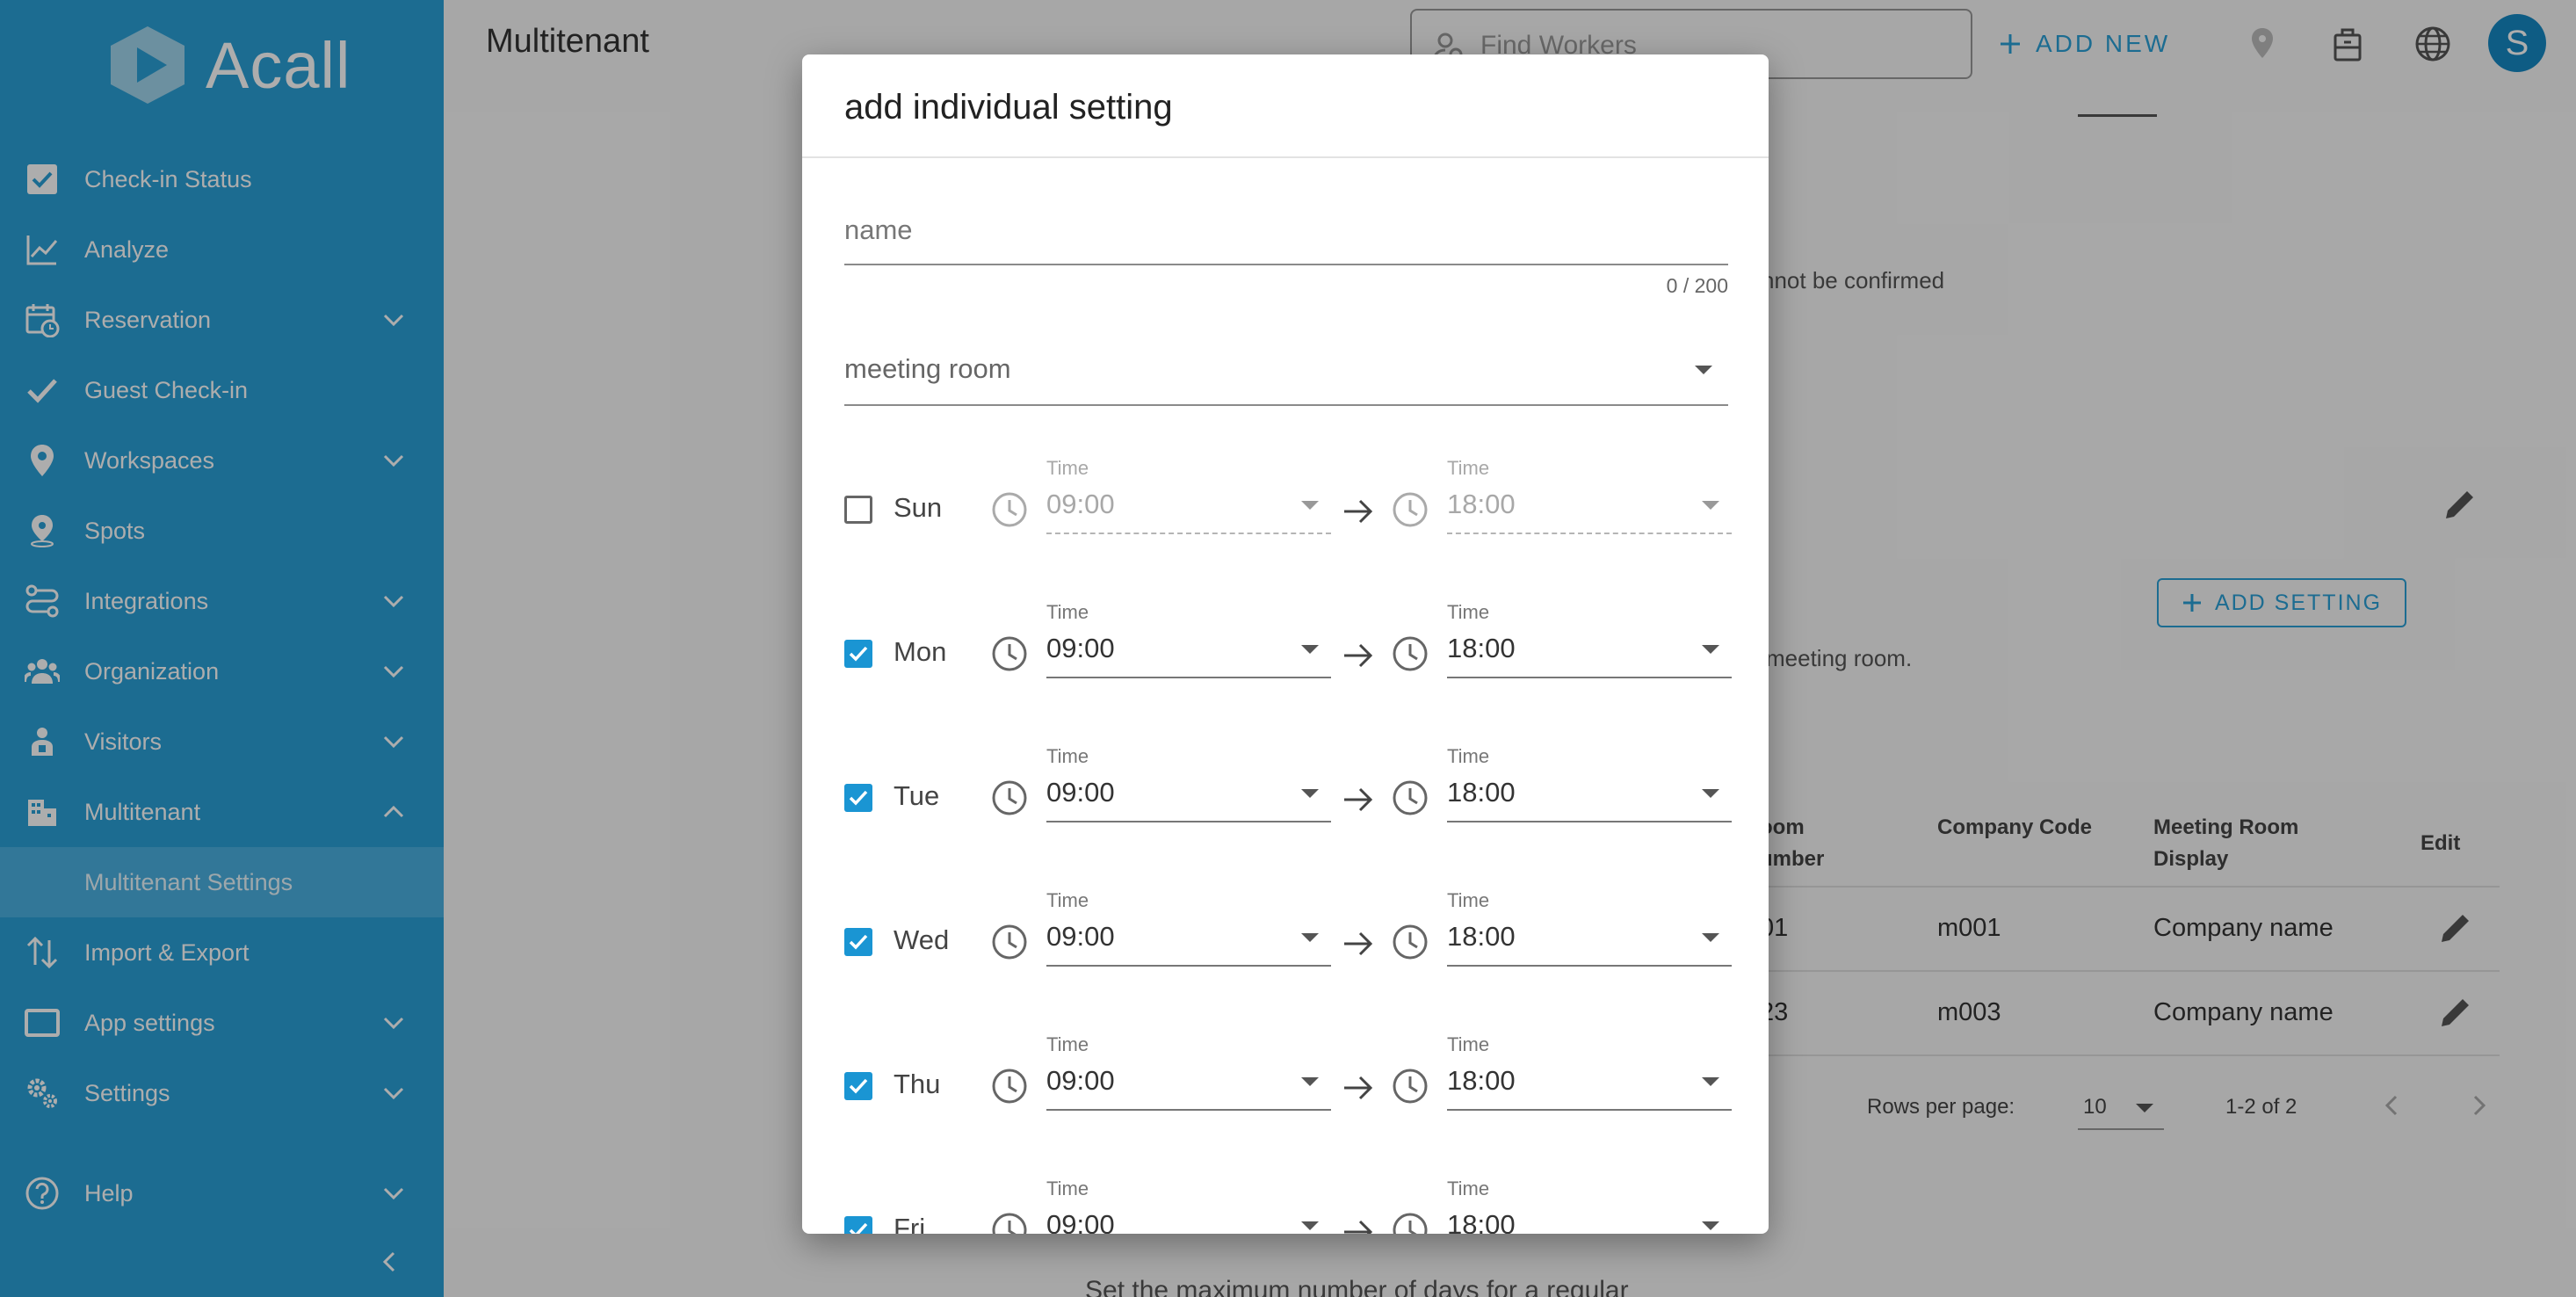 This screenshot has height=1297, width=2576. Describe the element at coordinates (922, 940) in the screenshot. I see `day-label: Wed` at that location.